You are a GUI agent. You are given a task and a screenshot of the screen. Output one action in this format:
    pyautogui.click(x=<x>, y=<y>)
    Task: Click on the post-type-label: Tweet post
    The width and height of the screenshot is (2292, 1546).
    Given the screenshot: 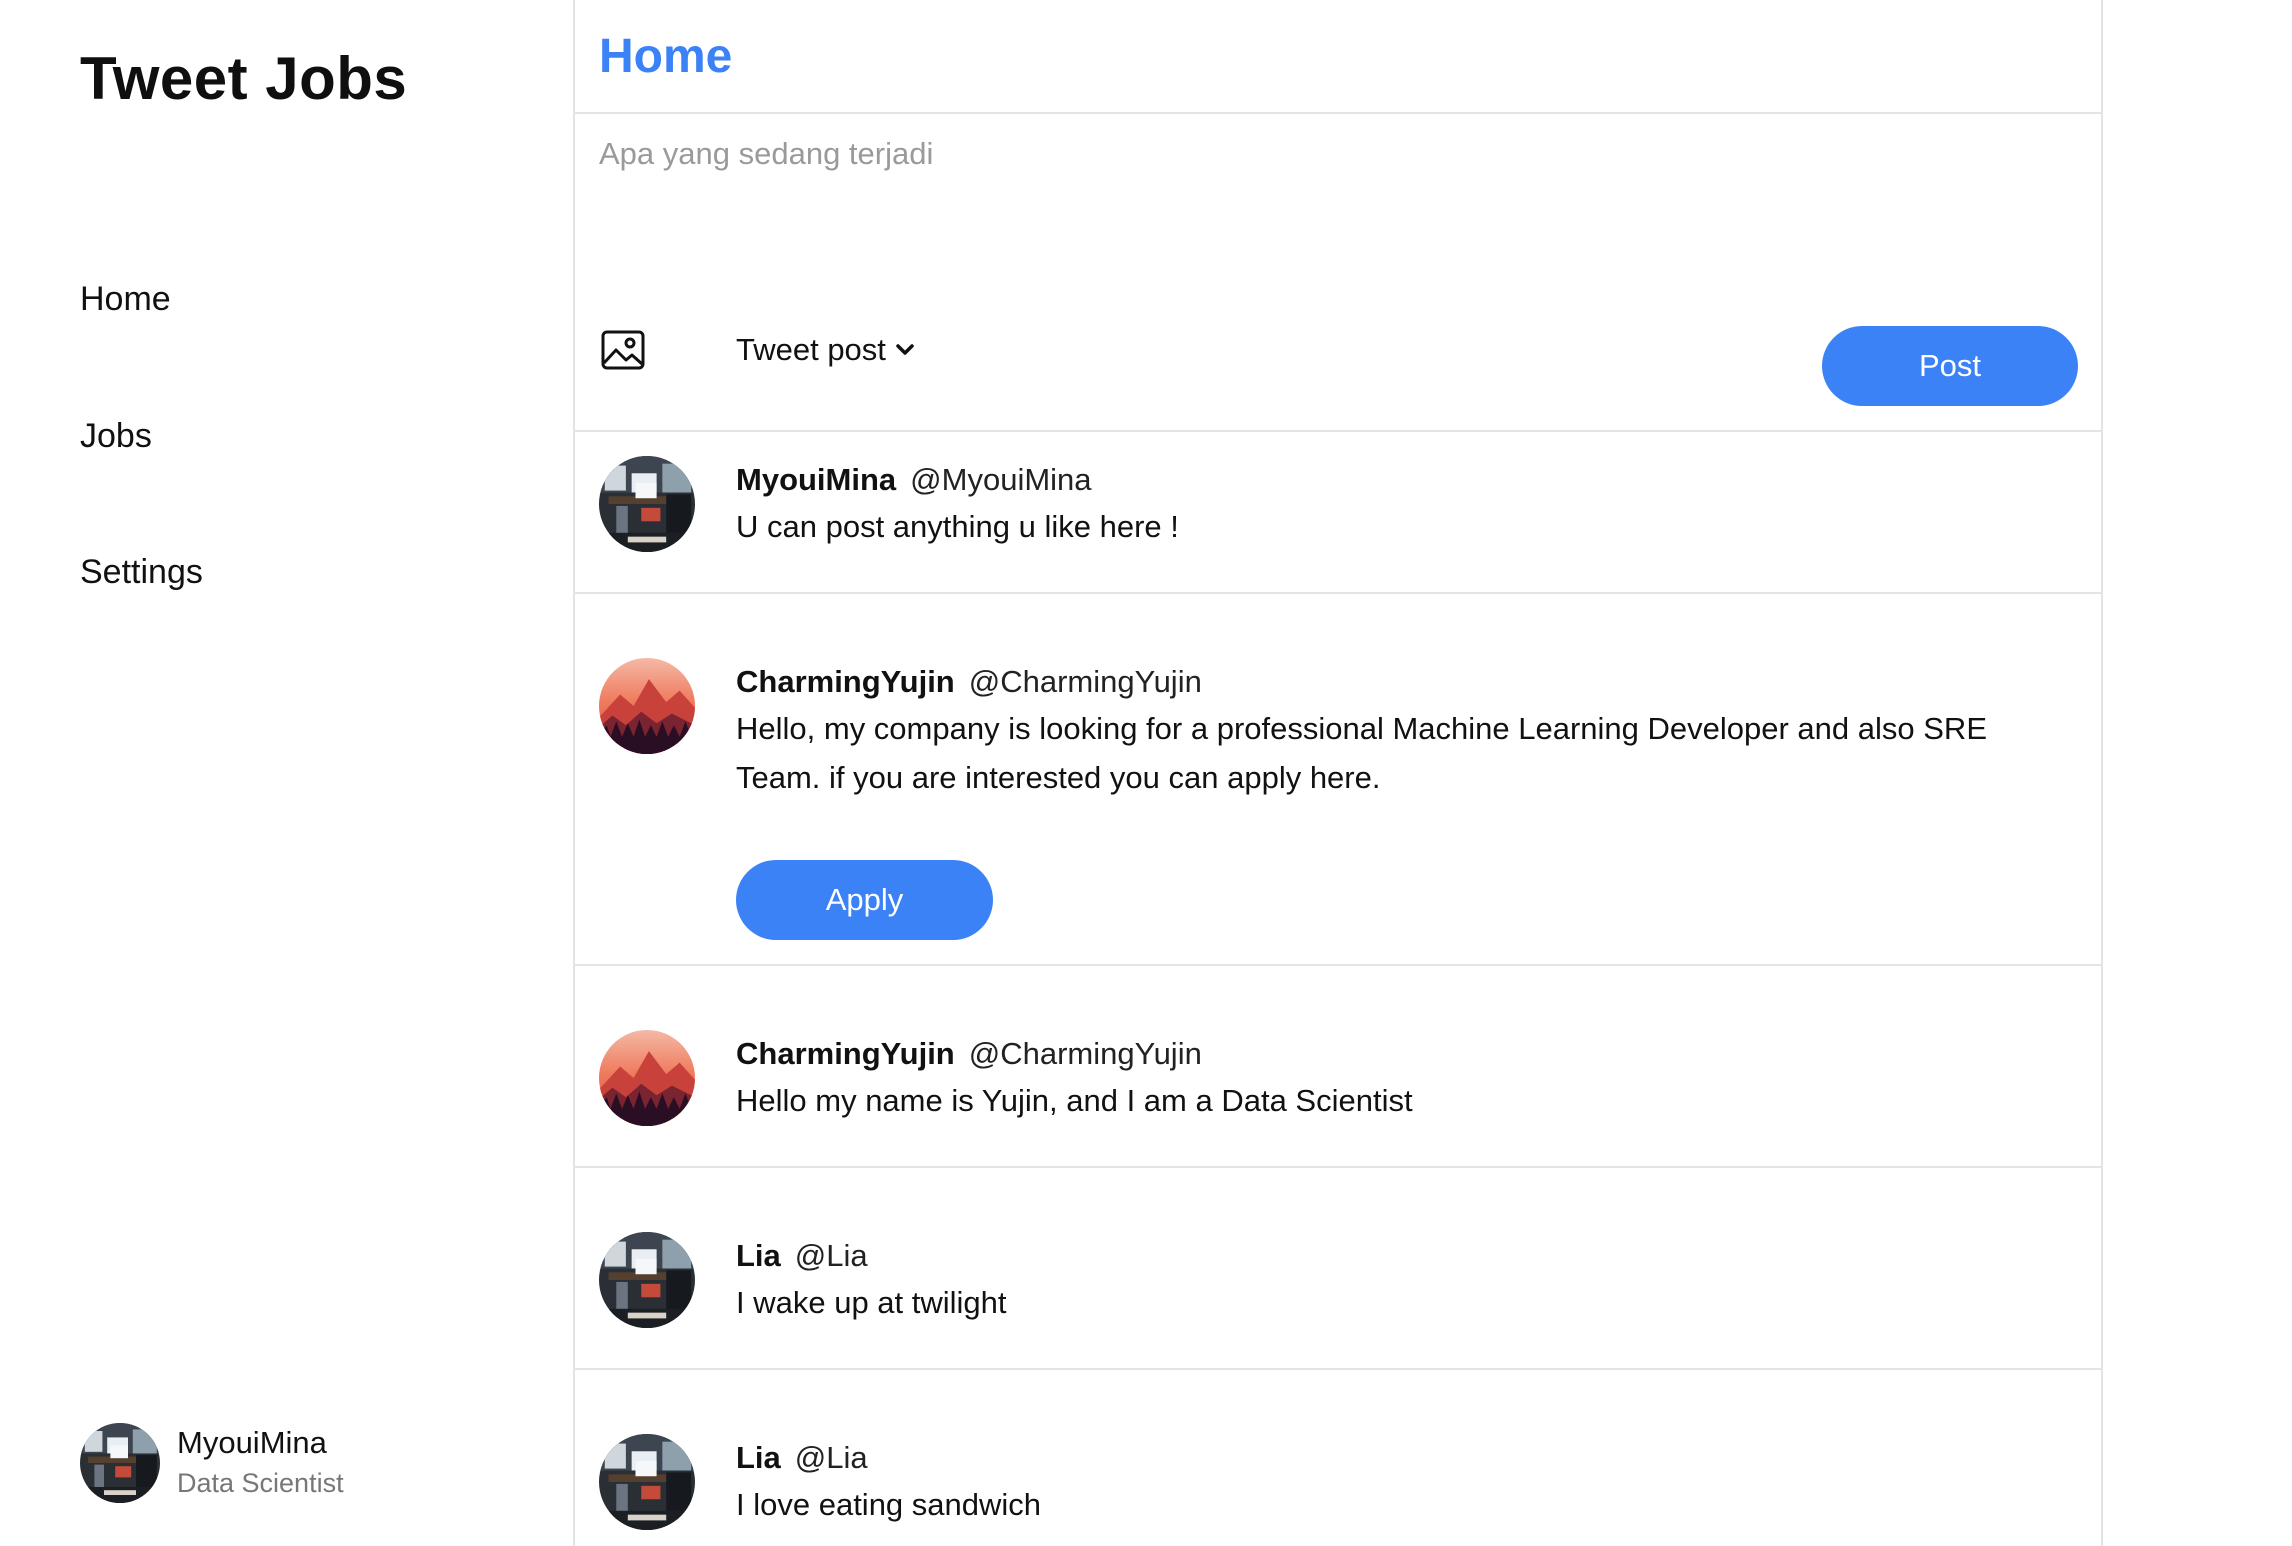 What is the action you would take?
    pyautogui.click(x=811, y=349)
    